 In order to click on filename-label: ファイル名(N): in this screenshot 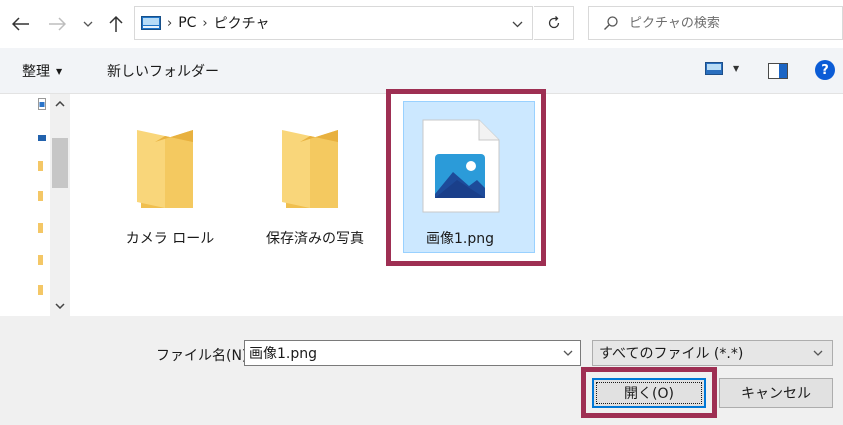, I will do `click(204, 356)`.